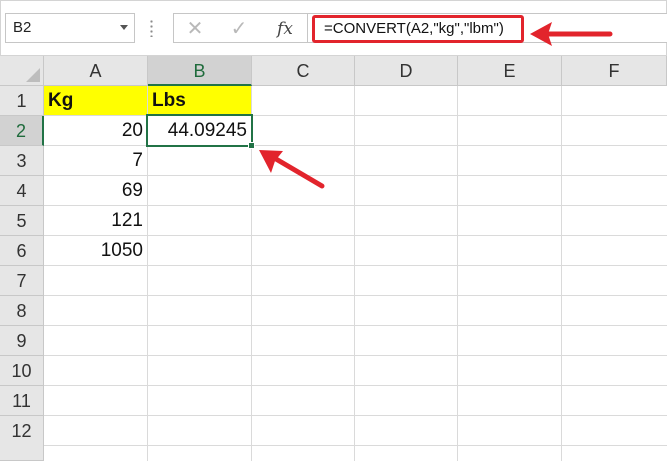  I want to click on fill-handle, so click(251, 145).